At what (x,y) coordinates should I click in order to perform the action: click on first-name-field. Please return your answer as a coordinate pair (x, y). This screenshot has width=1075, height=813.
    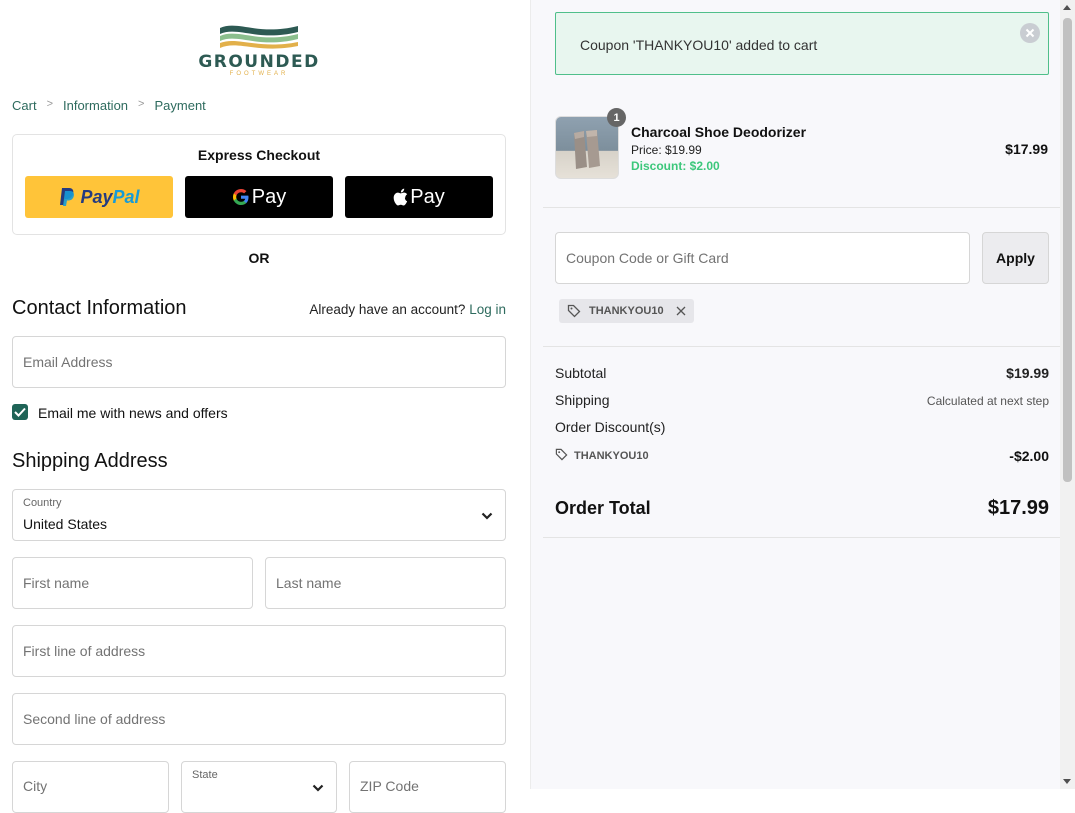
    Looking at the image, I should click on (132, 583).